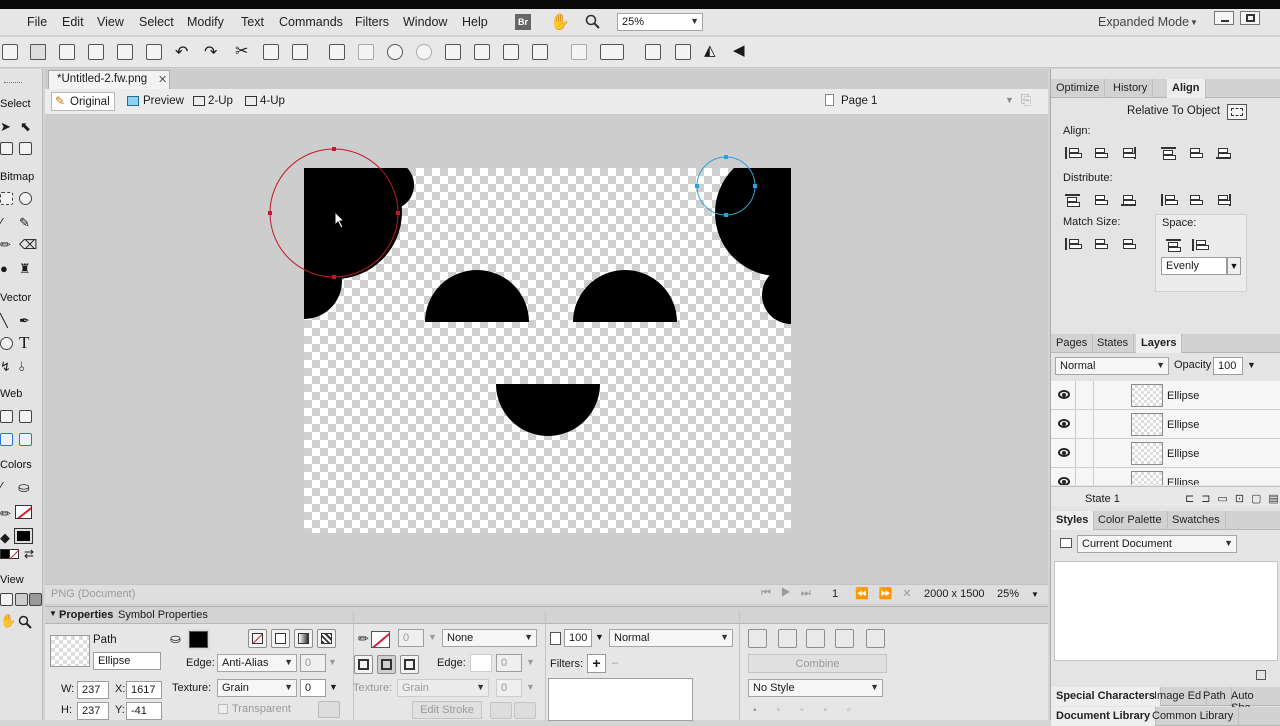 The width and height of the screenshot is (1280, 726). Describe the element at coordinates (28, 245) in the screenshot. I see `eraser-tool-icon: ⌫` at that location.